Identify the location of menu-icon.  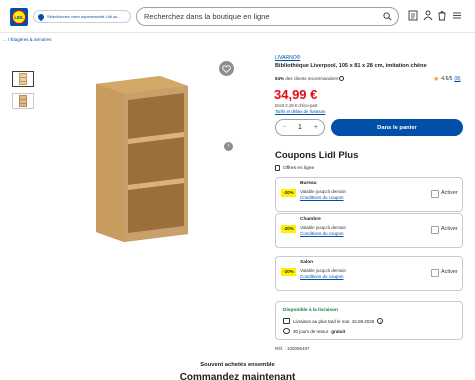
(457, 15).